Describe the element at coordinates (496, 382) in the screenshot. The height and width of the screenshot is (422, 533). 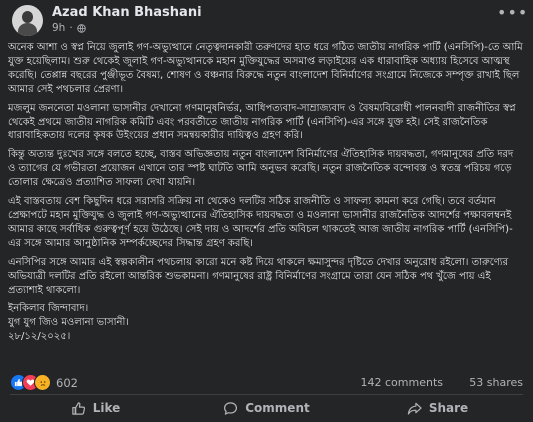
I see `shares-count: 53 shares` at that location.